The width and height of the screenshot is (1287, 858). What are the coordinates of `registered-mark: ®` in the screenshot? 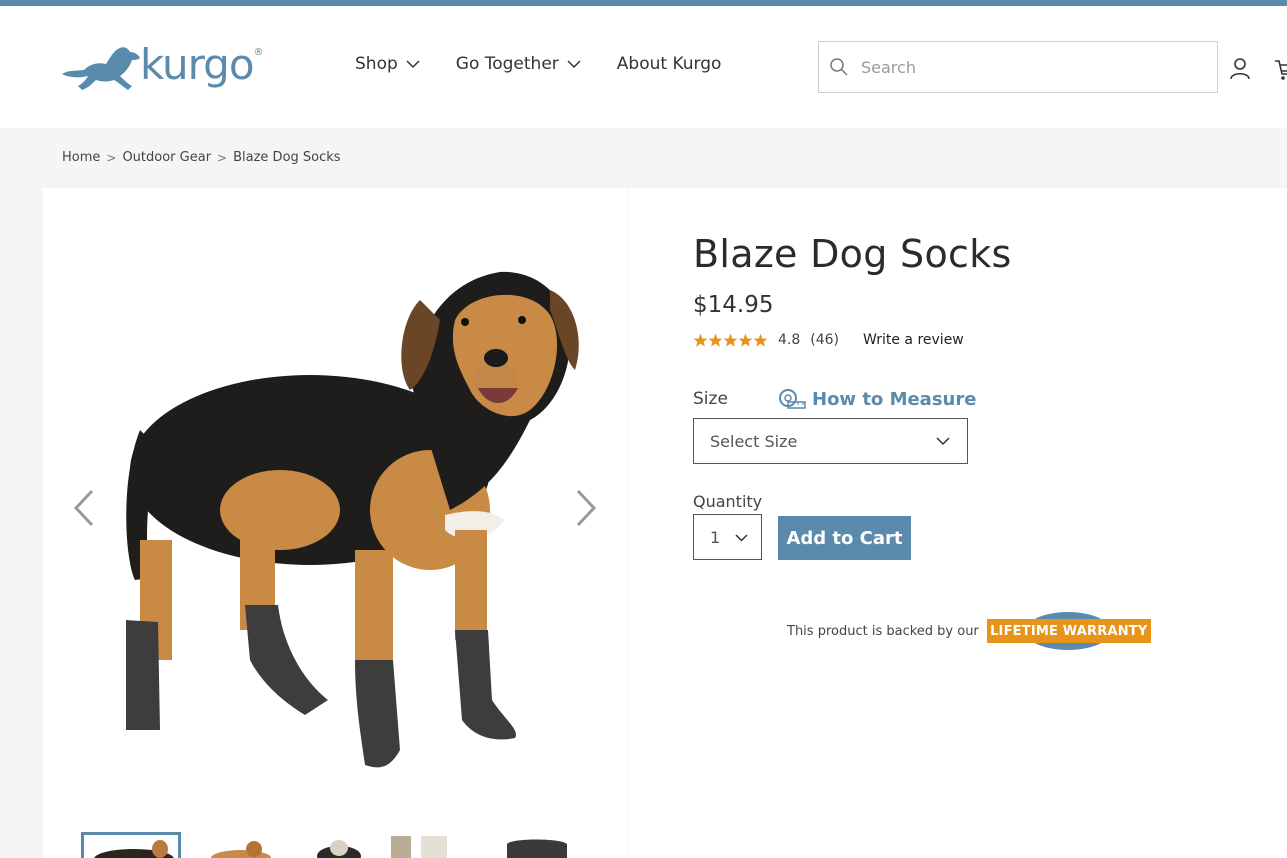 It's located at (258, 52).